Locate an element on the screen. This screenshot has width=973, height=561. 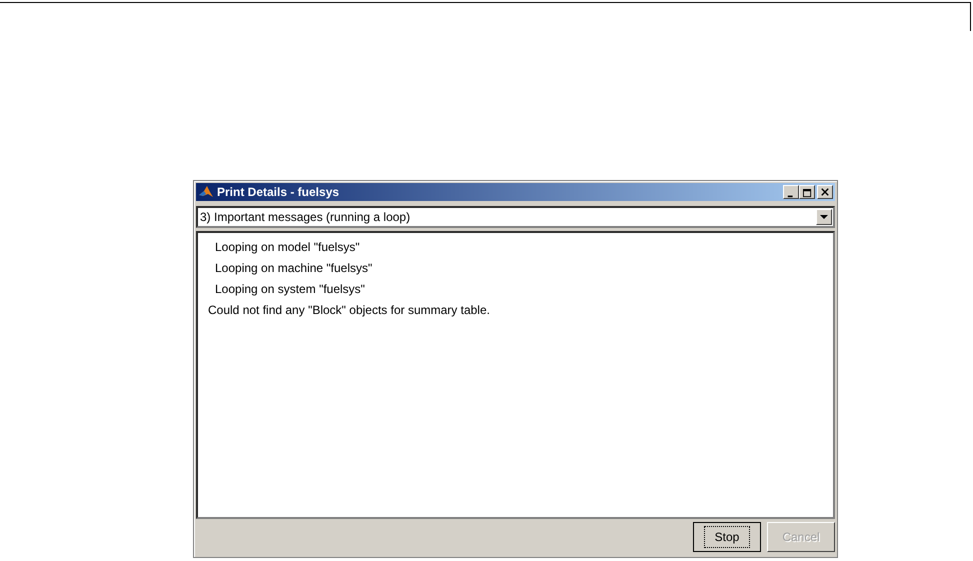
log-line: Looping on machine "fuelsys" is located at coordinates (294, 268).